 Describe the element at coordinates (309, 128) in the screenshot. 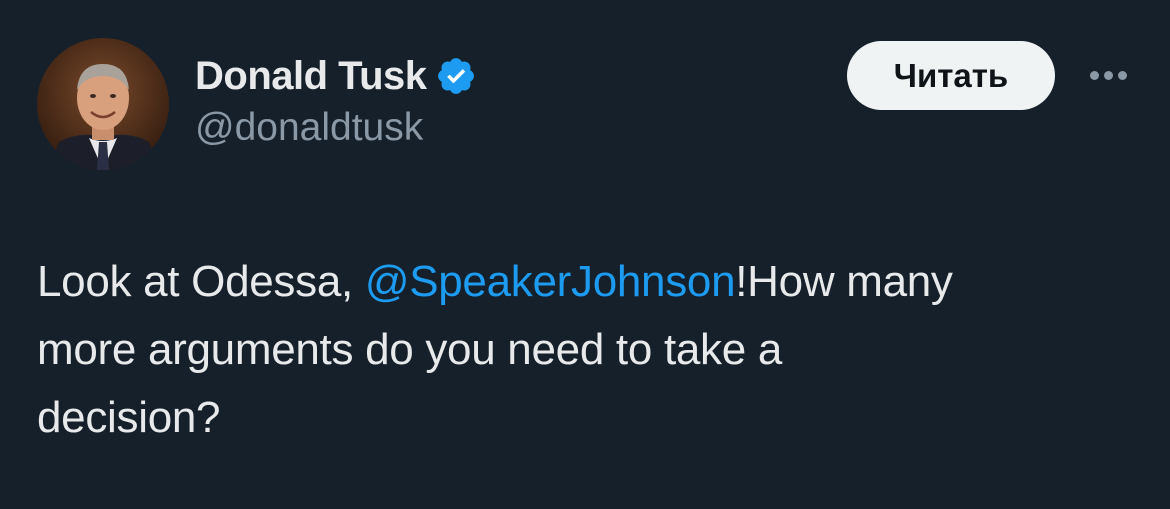

I see `author-handle: @donaldtusk` at that location.